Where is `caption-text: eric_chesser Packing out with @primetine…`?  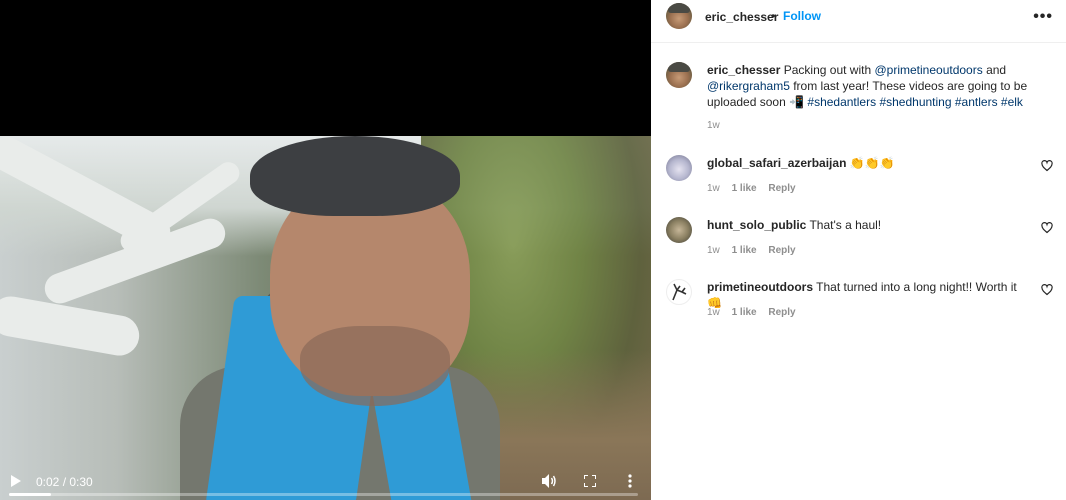 caption-text: eric_chesser Packing out with @primetine… is located at coordinates (877, 86).